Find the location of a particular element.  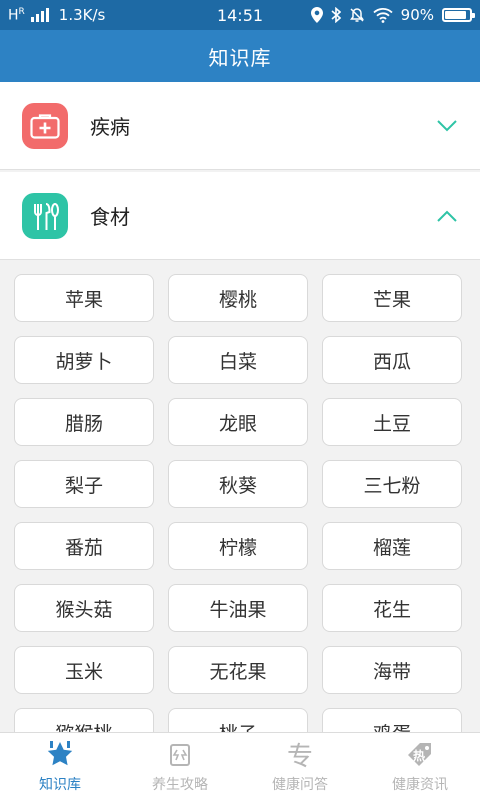

food-tag: 番茄 is located at coordinates (84, 546).